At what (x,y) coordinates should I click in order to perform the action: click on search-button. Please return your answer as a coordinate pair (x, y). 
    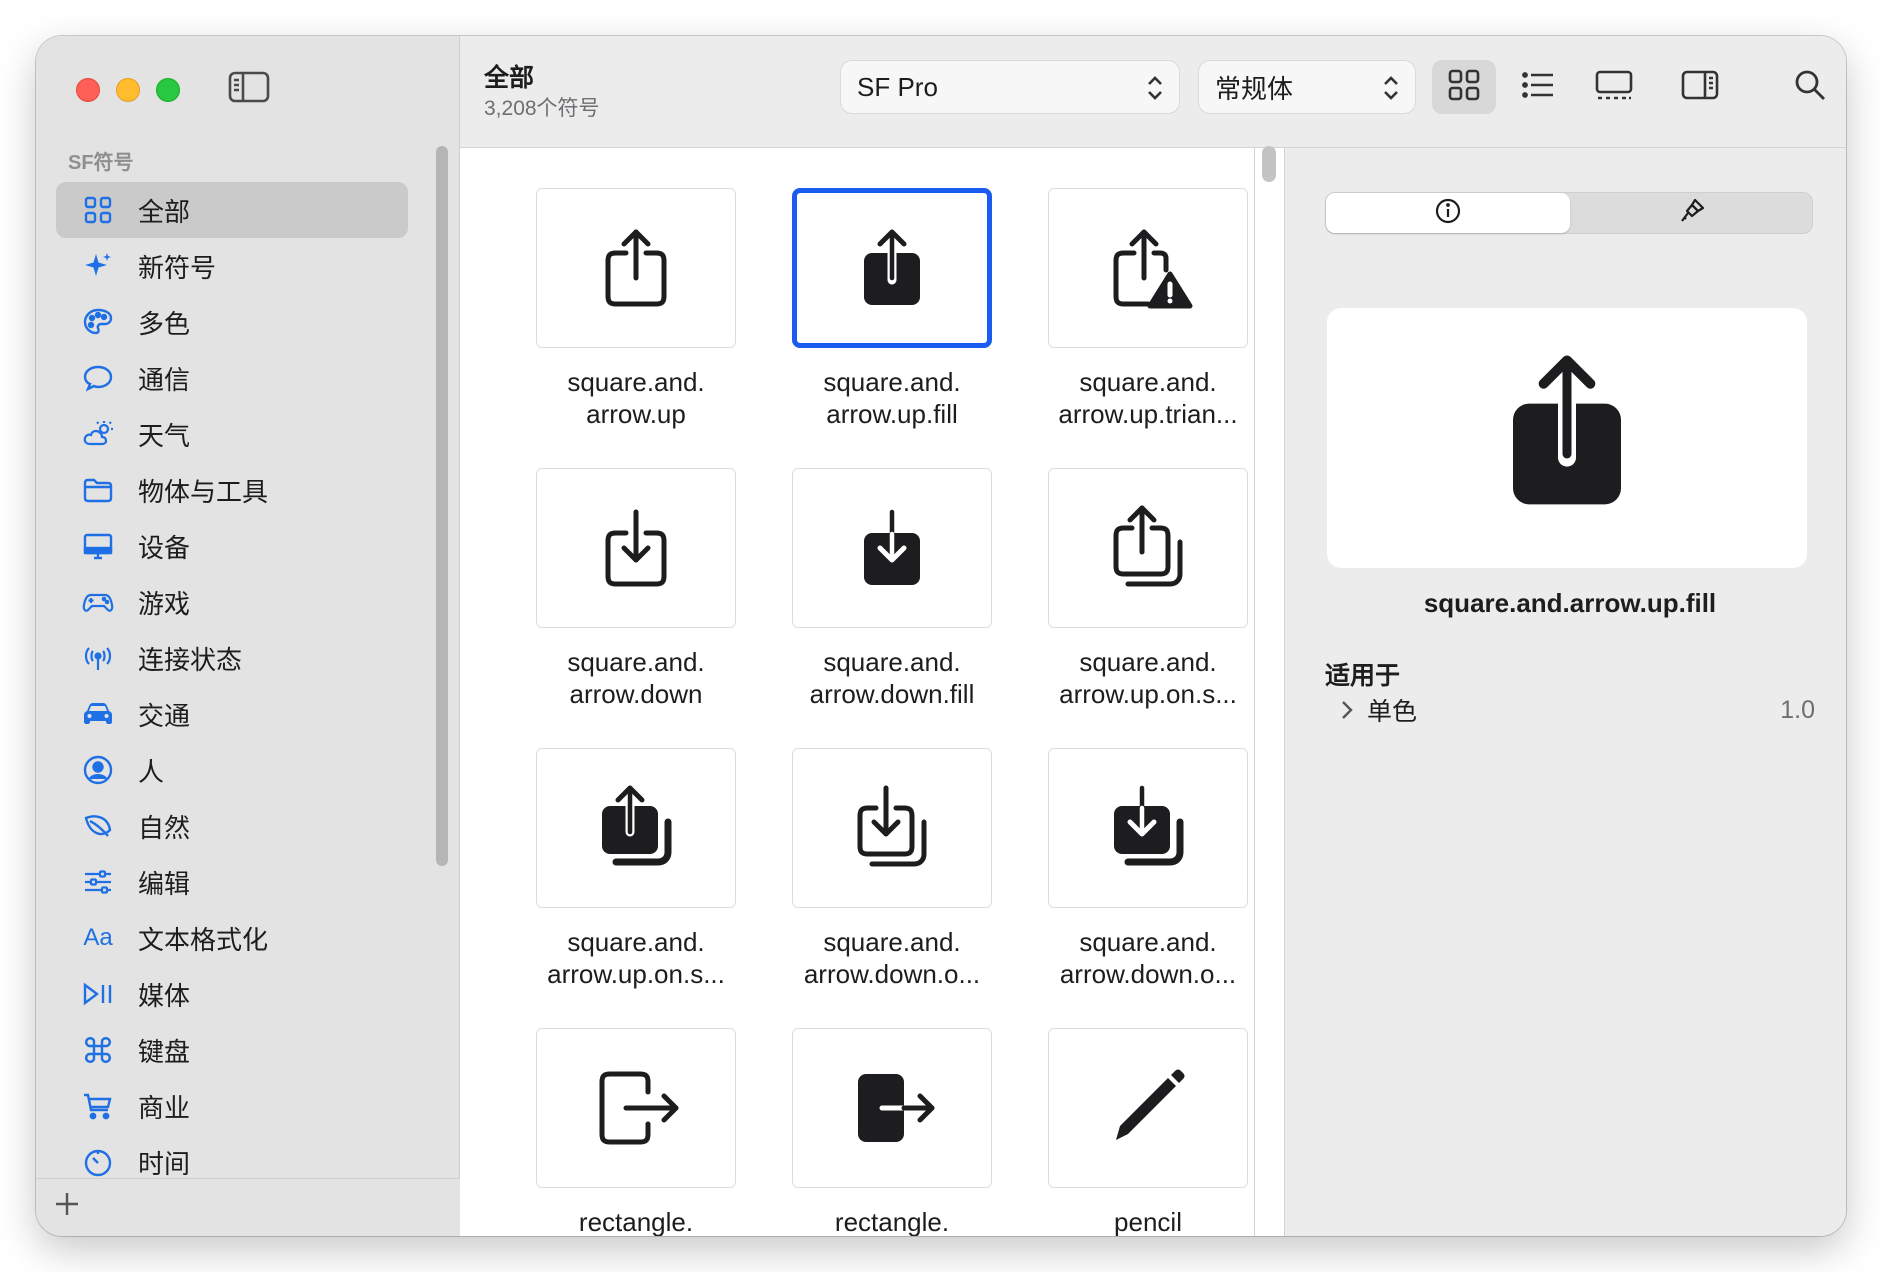
    Looking at the image, I should click on (1810, 87).